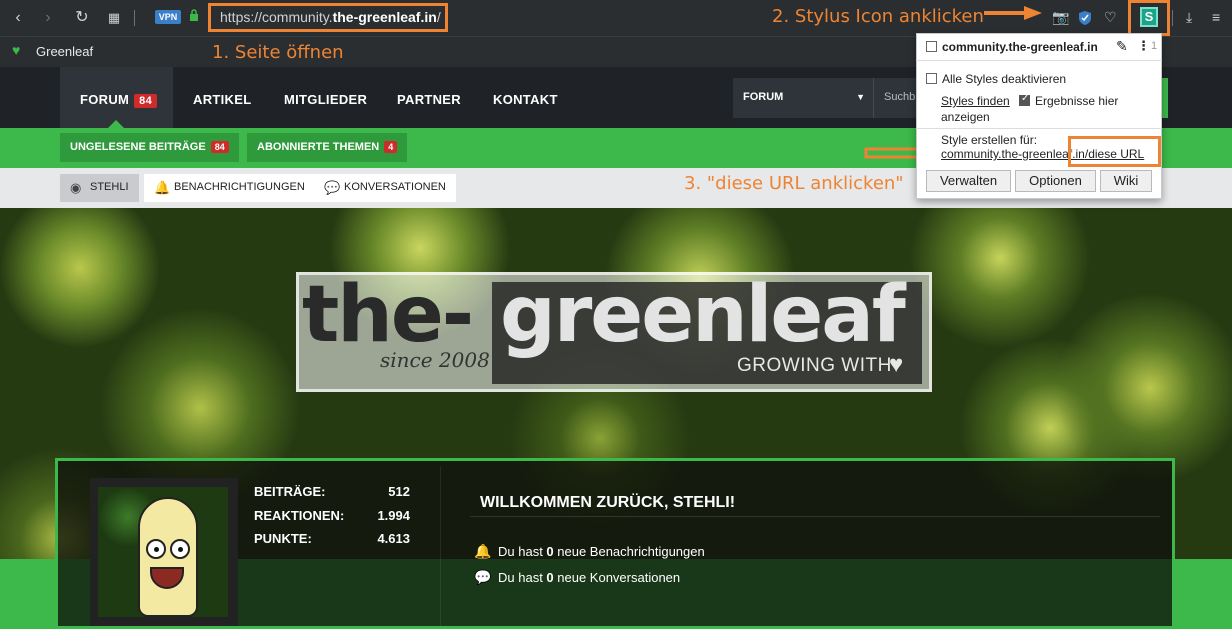 This screenshot has height=629, width=1232. Describe the element at coordinates (76, 187) in the screenshot. I see `user-icon: ◉` at that location.